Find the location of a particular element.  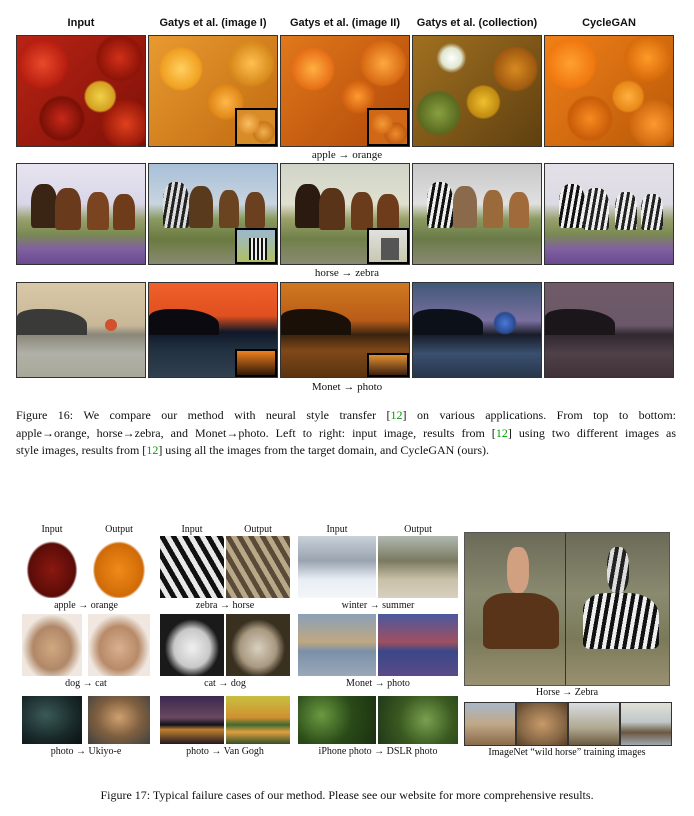

fig16-monet-cyclegan-image is located at coordinates (609, 330).